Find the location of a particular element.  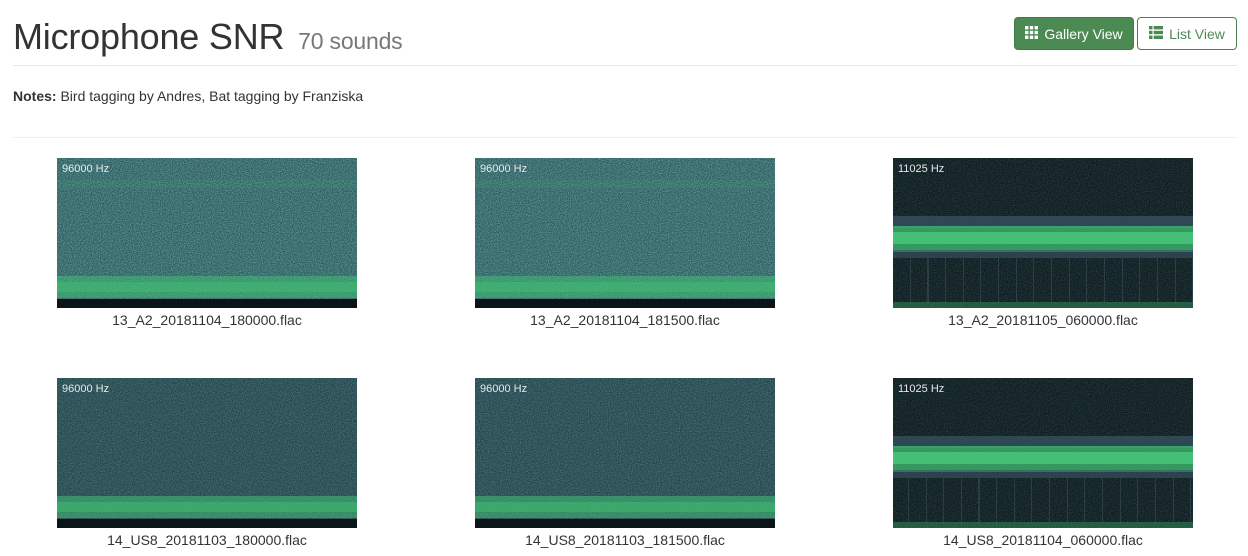

page-title: Microphone SNR 70 sounds is located at coordinates (208, 37).